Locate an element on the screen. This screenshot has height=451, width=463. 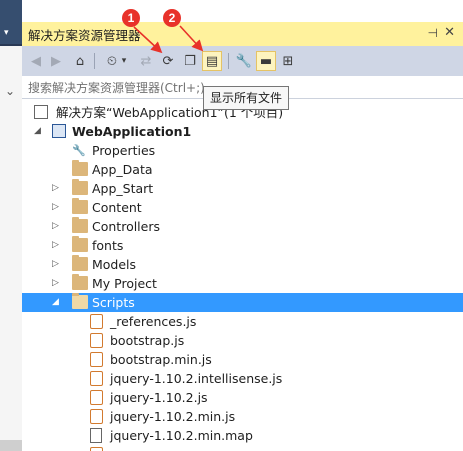
project-label: WebApplication1 is located at coordinates (132, 131).